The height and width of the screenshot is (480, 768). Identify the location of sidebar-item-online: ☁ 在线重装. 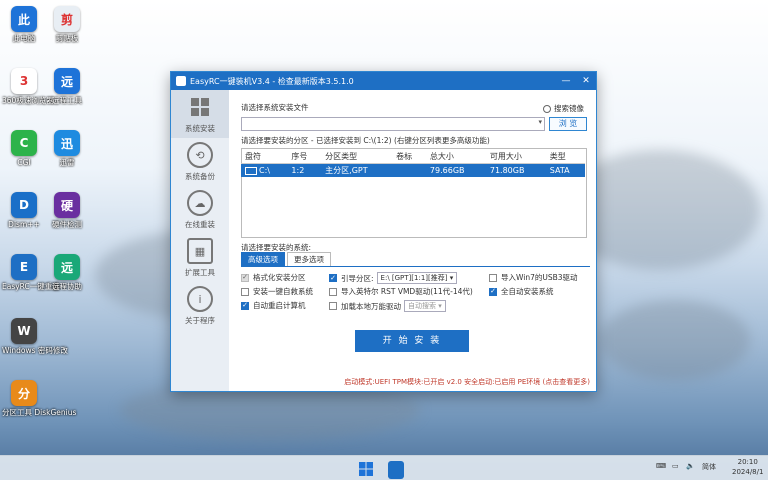
(200, 210).